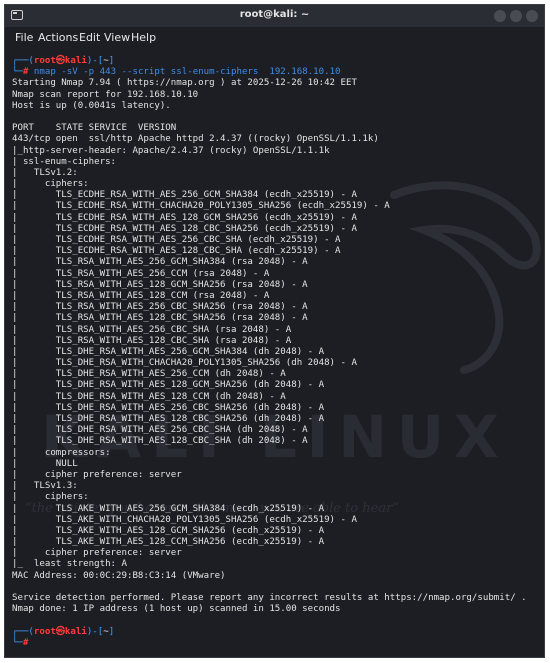 Image resolution: width=550 pixels, height=663 pixels. Describe the element at coordinates (45, 463) in the screenshot. I see `output-line: | NULL` at that location.